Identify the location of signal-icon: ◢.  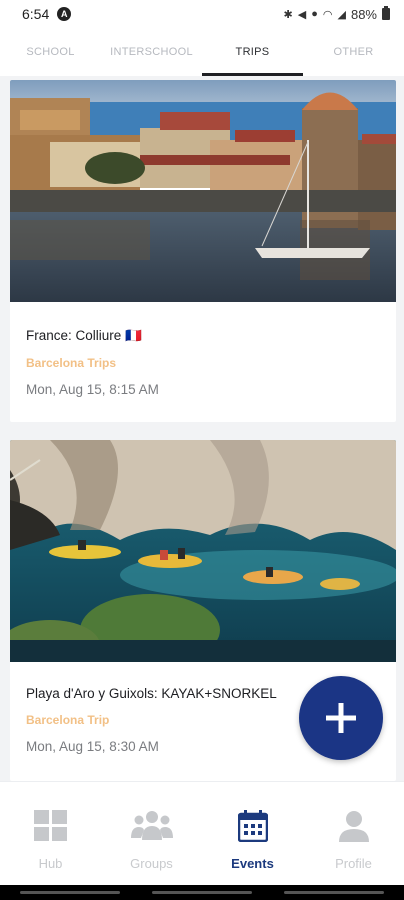
(341, 14).